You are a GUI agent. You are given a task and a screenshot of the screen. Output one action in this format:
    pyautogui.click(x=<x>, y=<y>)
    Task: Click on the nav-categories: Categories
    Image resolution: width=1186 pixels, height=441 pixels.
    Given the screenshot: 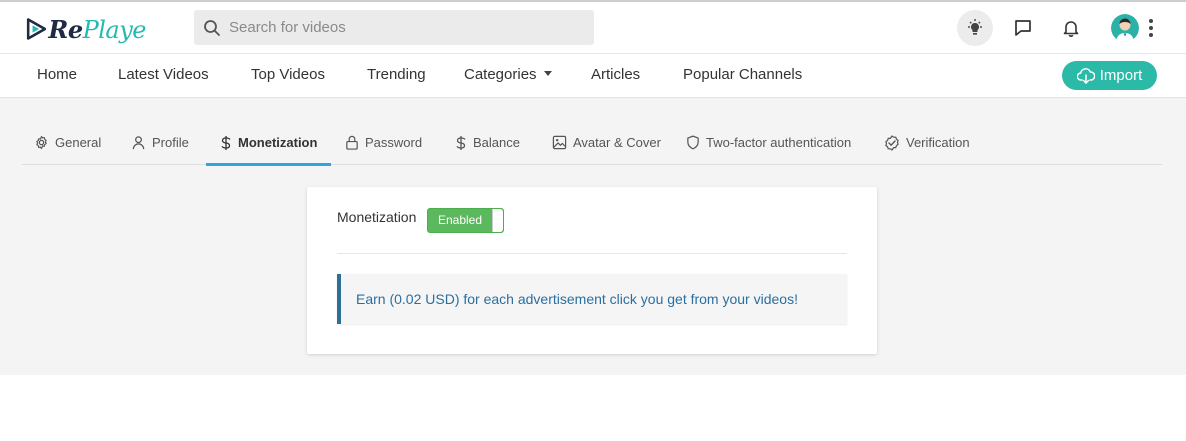 What is the action you would take?
    pyautogui.click(x=508, y=74)
    